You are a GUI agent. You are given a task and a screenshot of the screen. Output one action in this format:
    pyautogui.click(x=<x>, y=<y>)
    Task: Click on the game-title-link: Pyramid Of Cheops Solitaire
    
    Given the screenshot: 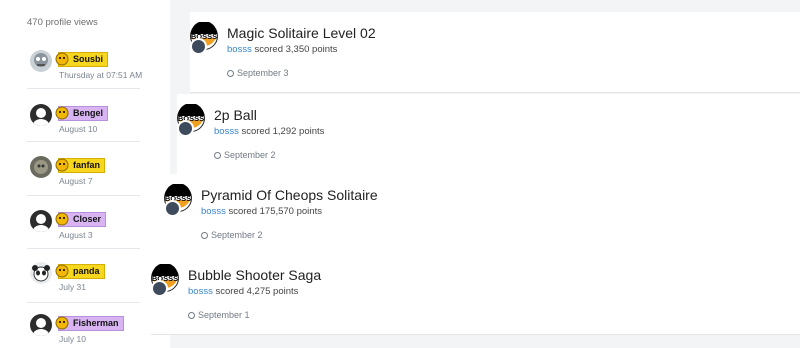 What is the action you would take?
    pyautogui.click(x=289, y=195)
    